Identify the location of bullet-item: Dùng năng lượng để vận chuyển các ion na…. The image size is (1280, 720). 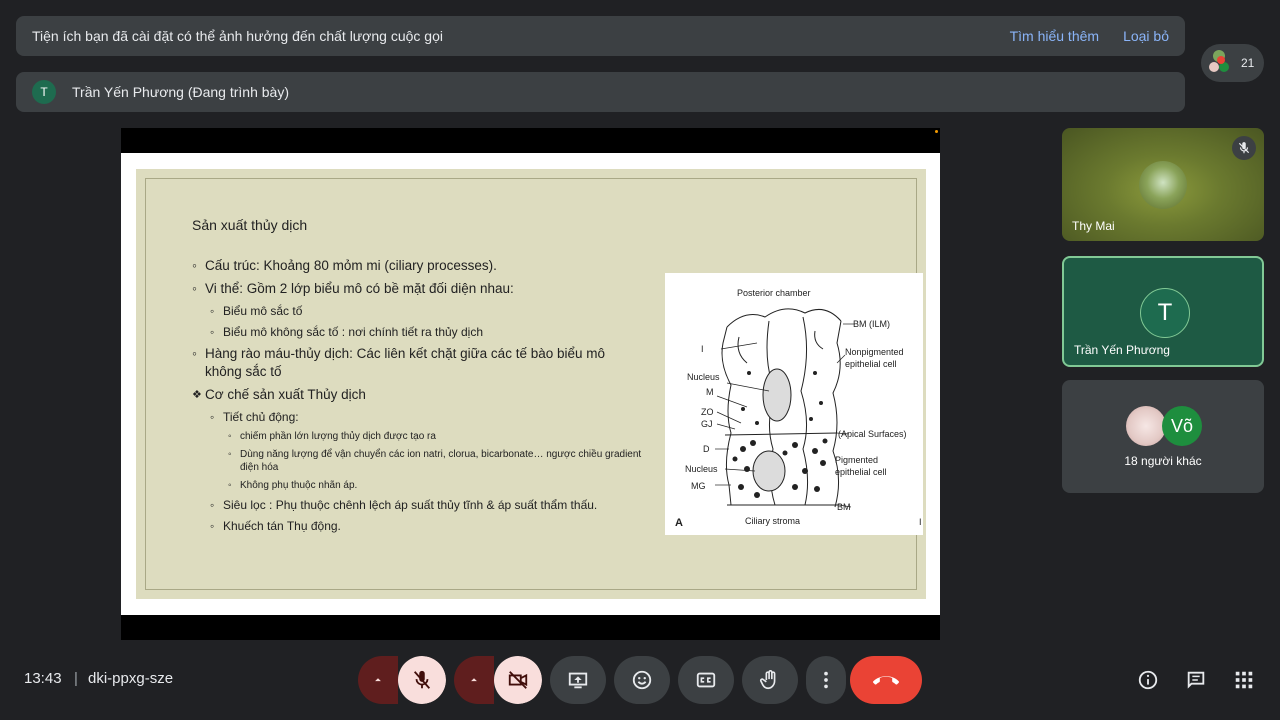
(435, 461).